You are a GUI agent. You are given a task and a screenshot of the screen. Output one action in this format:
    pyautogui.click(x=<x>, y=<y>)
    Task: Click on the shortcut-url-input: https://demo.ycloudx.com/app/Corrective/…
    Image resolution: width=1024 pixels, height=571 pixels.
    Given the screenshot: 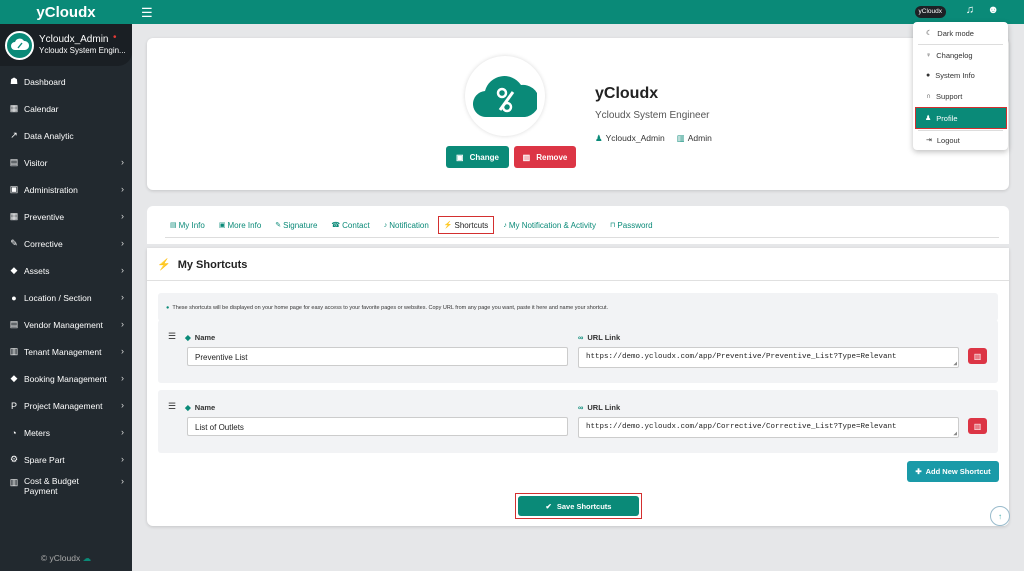 What is the action you would take?
    pyautogui.click(x=768, y=427)
    